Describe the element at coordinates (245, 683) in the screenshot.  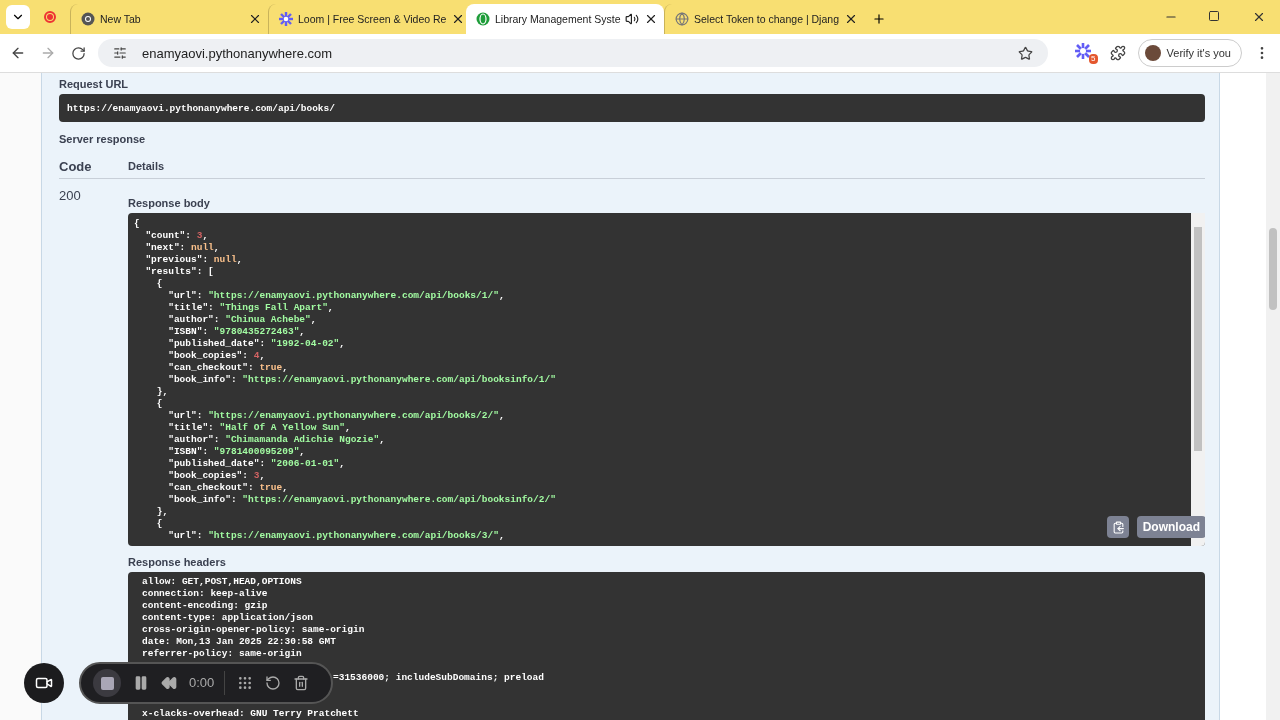
I see `grid-icon` at that location.